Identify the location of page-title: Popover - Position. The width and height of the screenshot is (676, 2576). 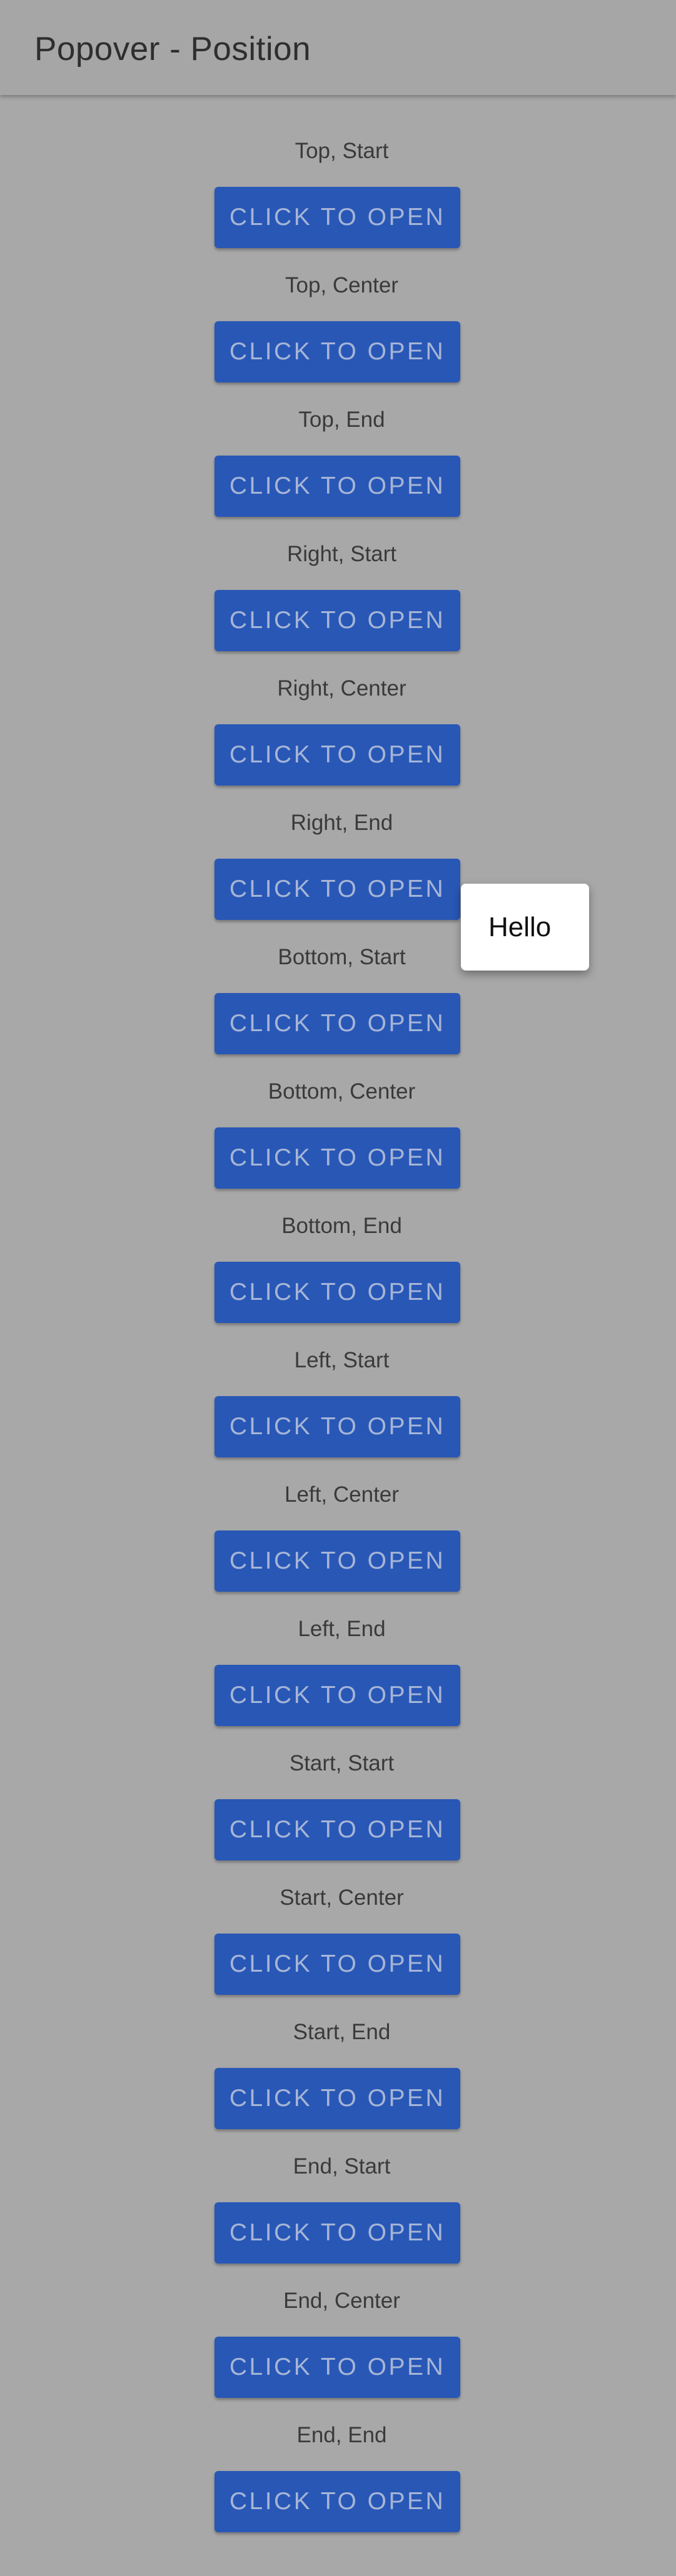
(172, 49).